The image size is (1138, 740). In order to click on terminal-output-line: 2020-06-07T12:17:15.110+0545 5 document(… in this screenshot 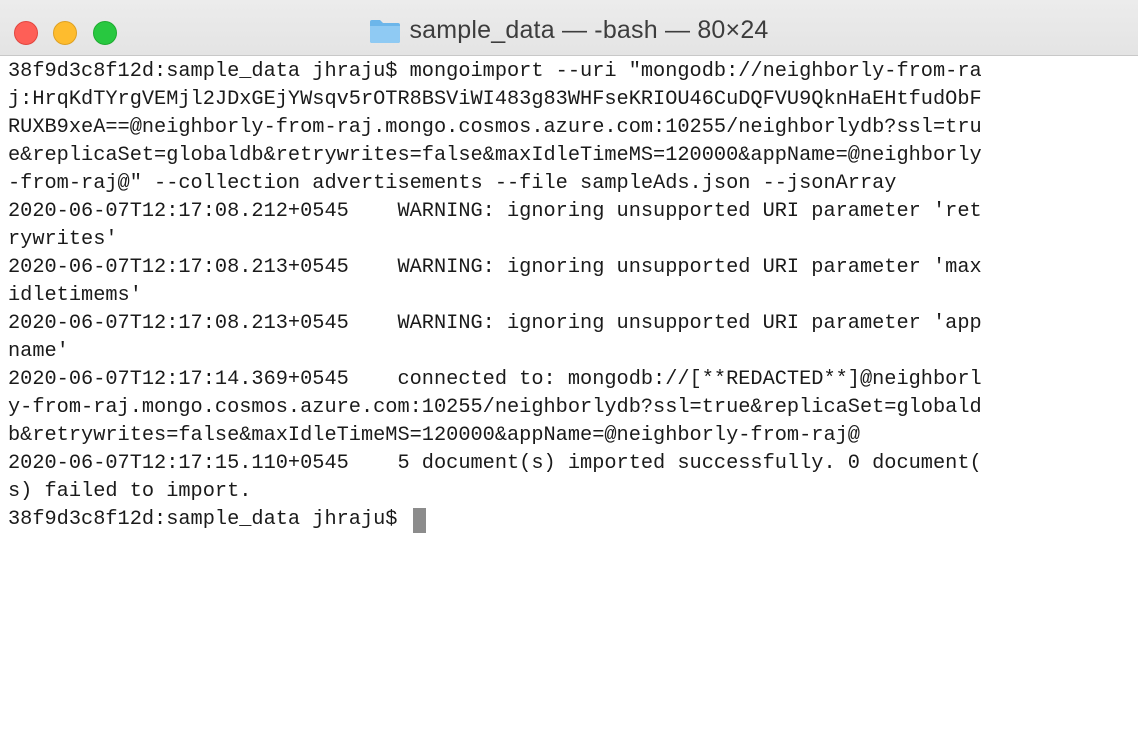, I will do `click(495, 463)`.